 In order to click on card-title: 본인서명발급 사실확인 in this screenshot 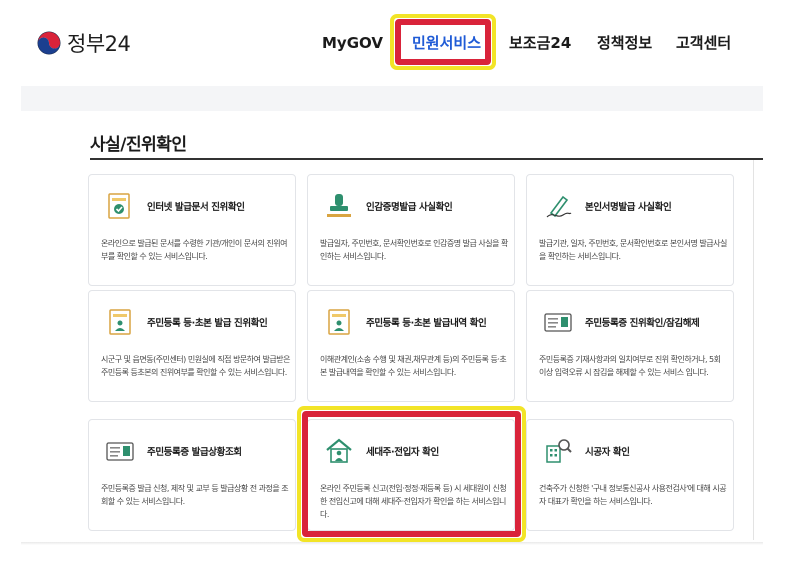, I will do `click(628, 207)`.